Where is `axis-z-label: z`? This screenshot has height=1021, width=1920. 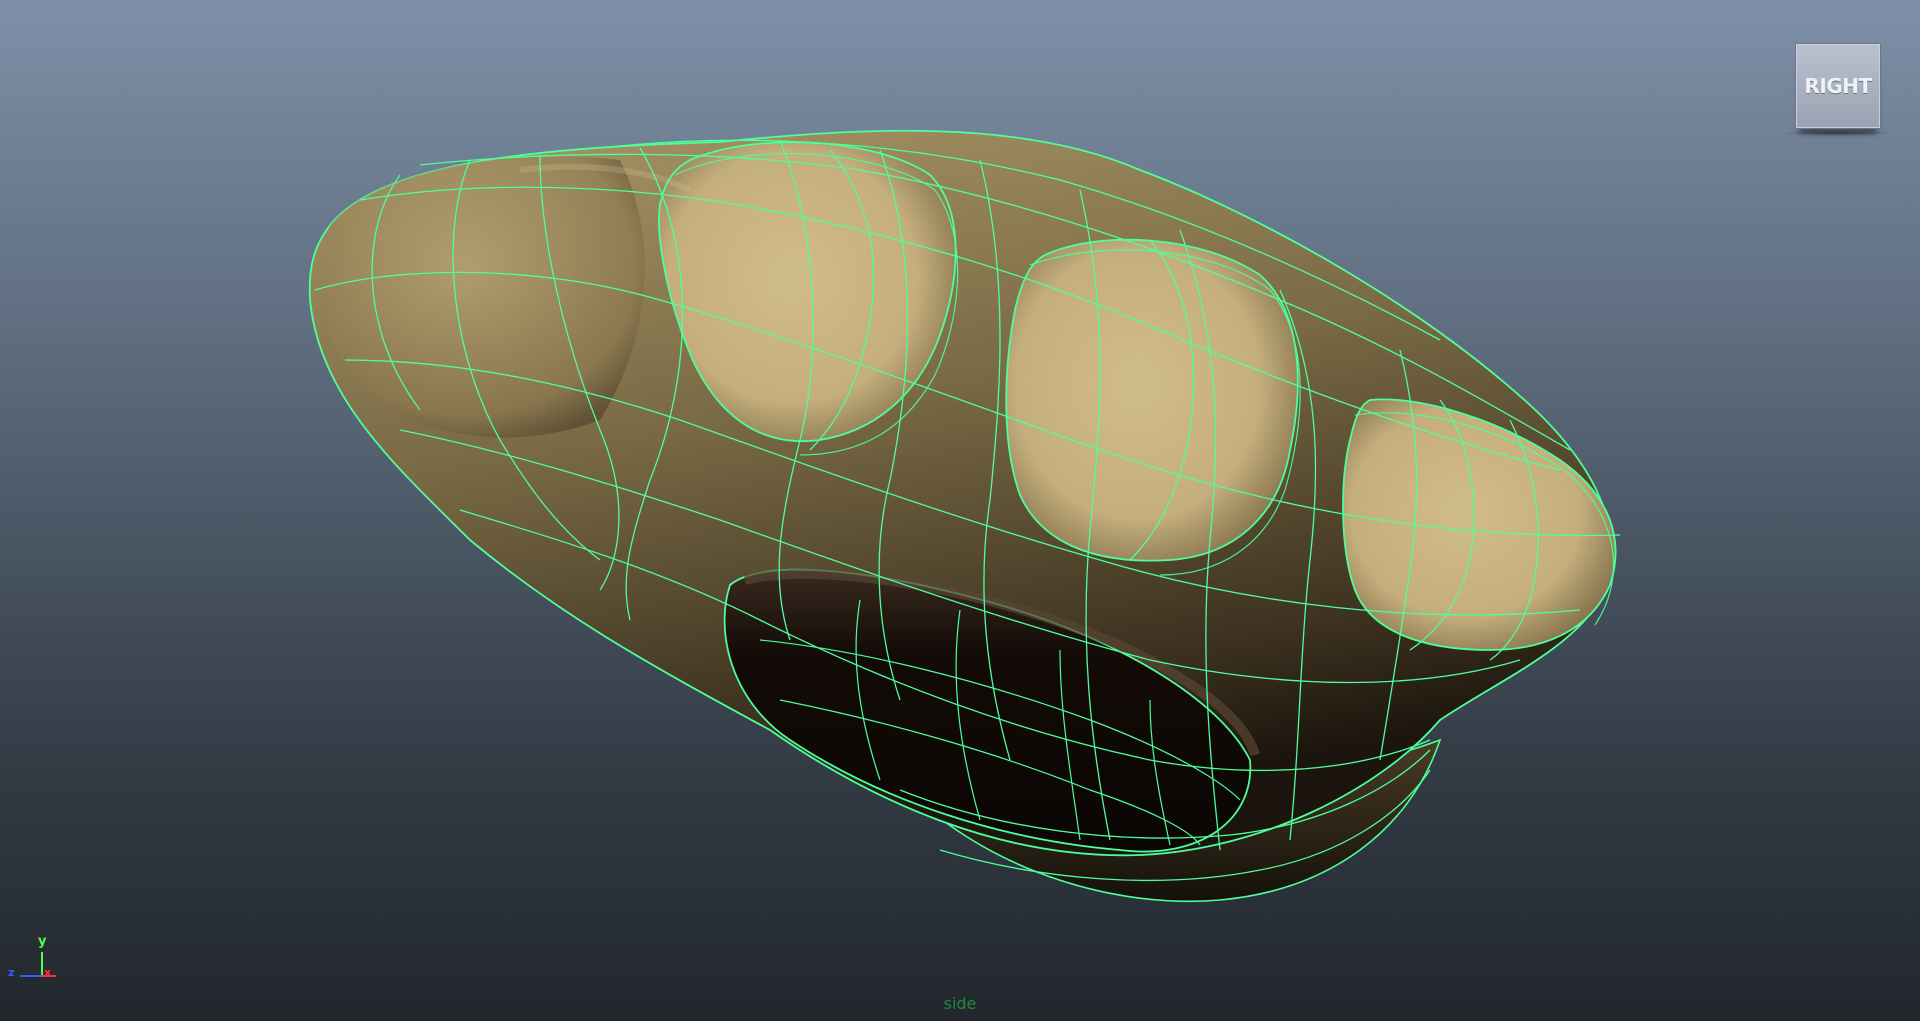
axis-z-label: z is located at coordinates (11, 972).